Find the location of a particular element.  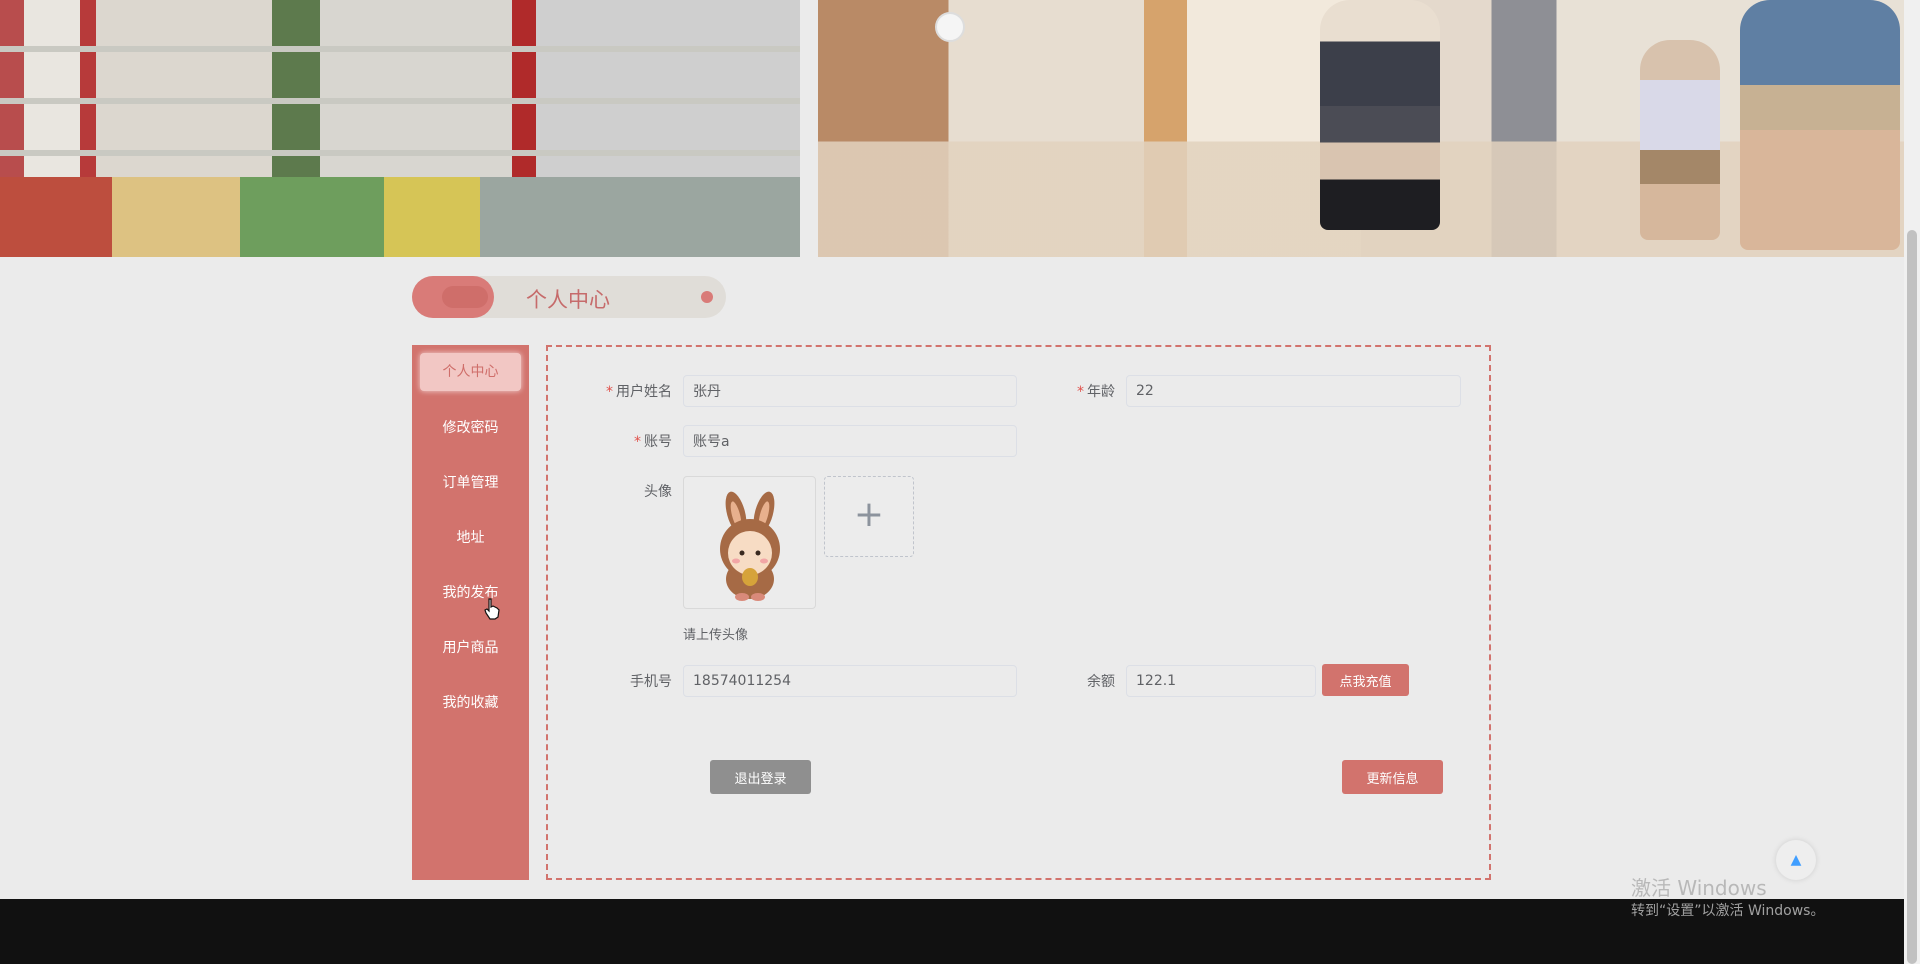

recharge-button: 点我充值 is located at coordinates (1365, 680).